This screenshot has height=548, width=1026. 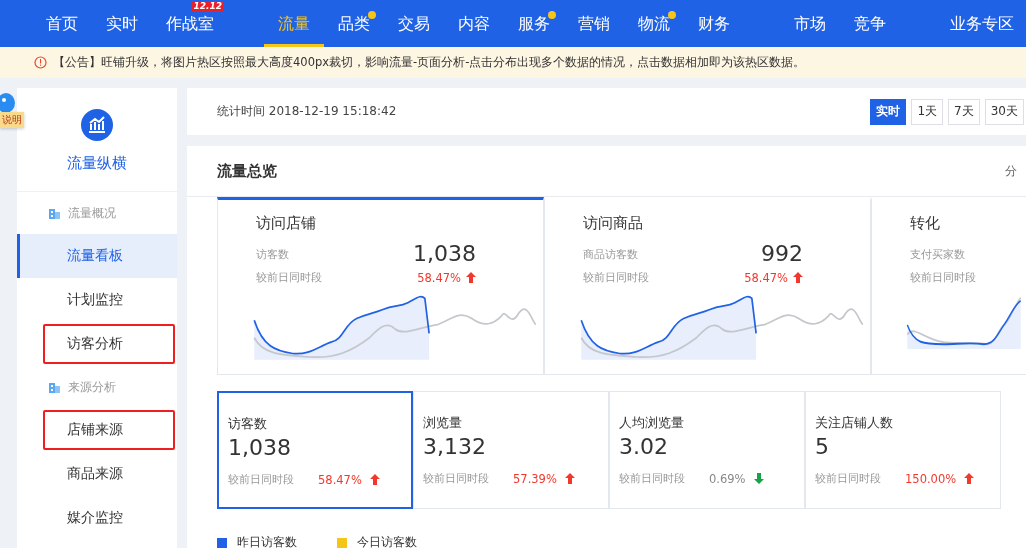 I want to click on help-tag: 说明, so click(x=12, y=120).